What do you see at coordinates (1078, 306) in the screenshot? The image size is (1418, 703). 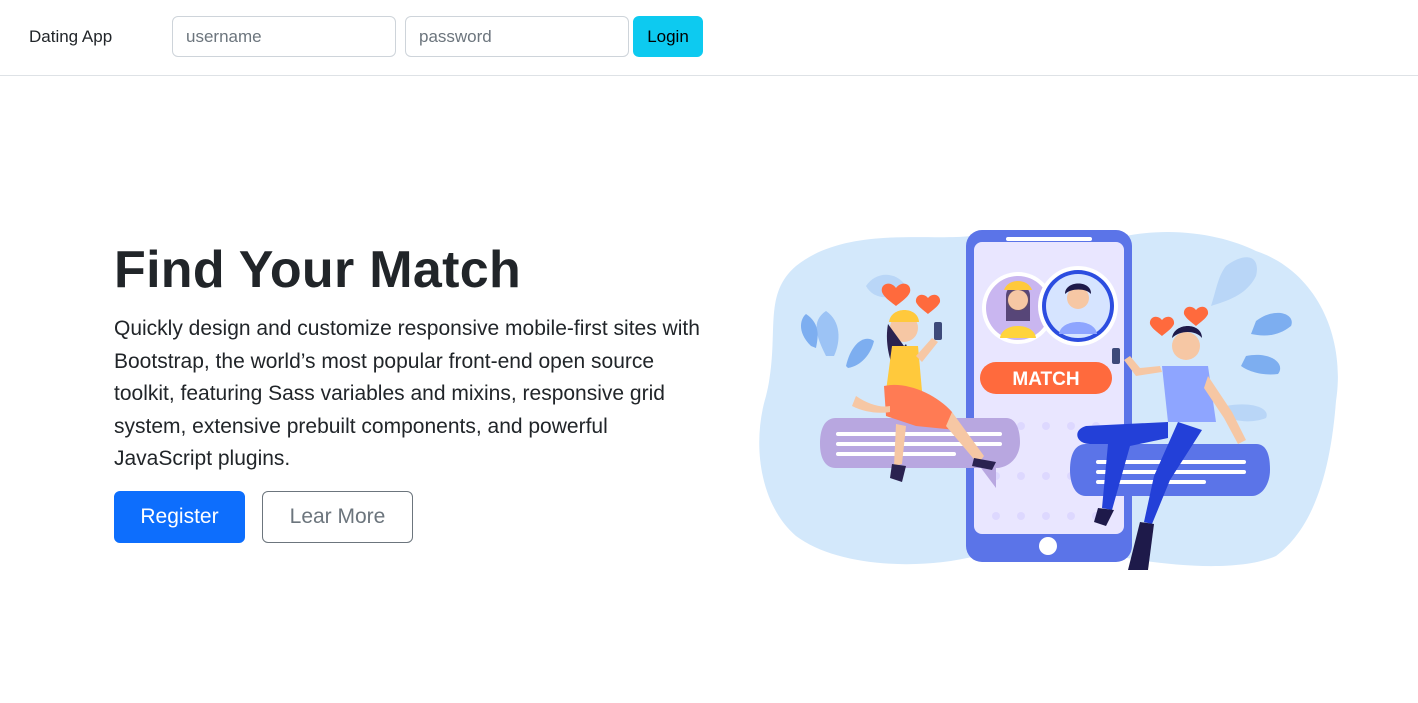 I see `avatar-man-icon` at bounding box center [1078, 306].